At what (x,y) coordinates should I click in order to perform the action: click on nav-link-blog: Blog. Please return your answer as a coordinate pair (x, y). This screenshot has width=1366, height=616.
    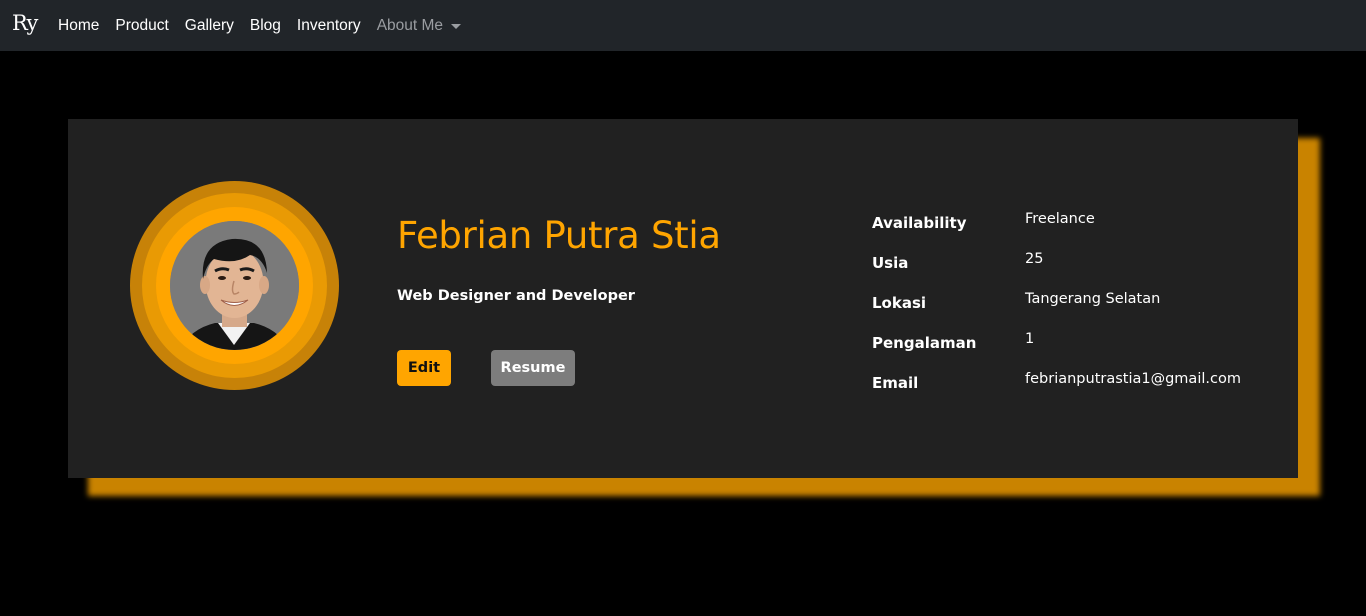
    Looking at the image, I should click on (265, 26).